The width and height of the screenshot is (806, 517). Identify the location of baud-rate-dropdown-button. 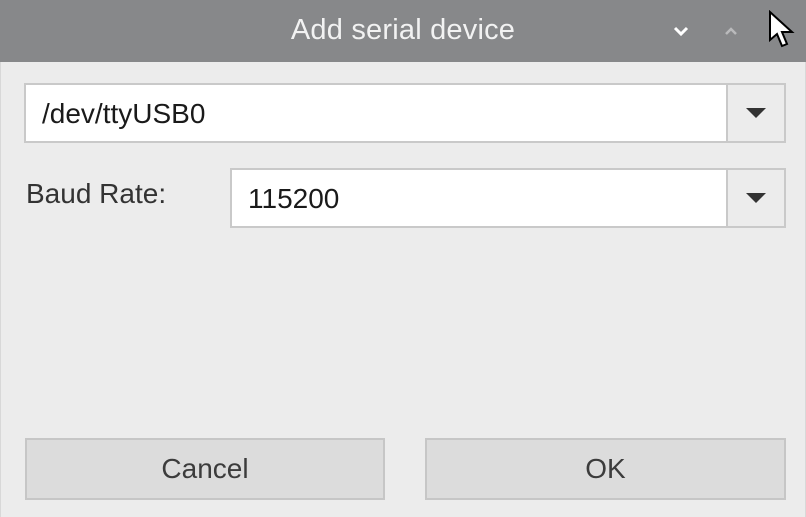
(755, 198).